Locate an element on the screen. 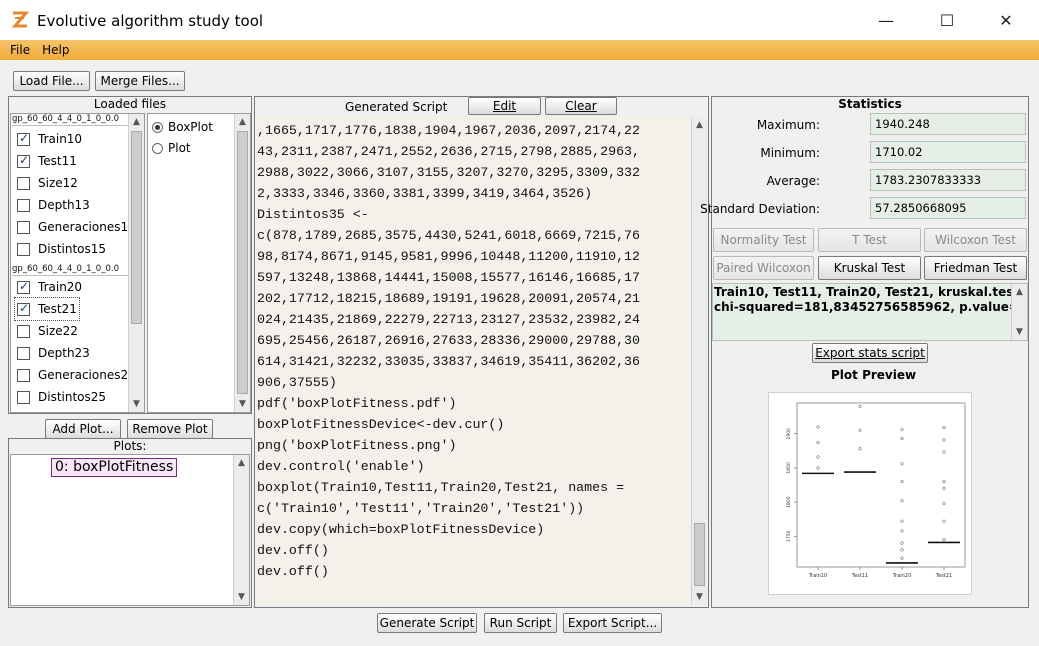  file-item-label: Generaciones14 is located at coordinates (87, 227).